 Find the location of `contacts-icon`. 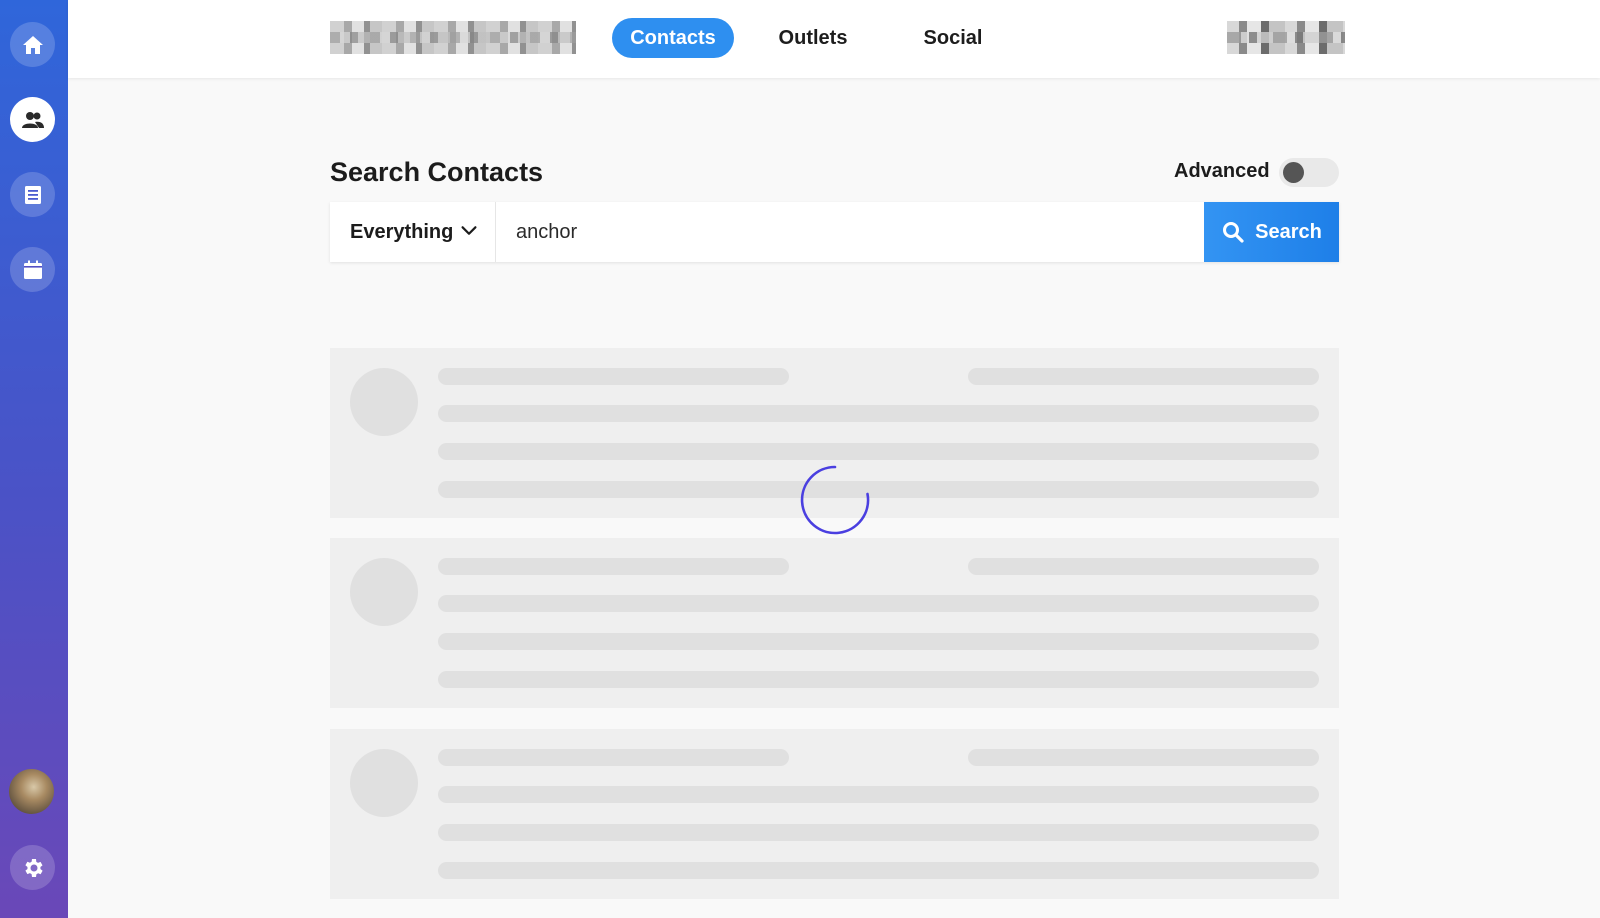

contacts-icon is located at coordinates (32, 119).